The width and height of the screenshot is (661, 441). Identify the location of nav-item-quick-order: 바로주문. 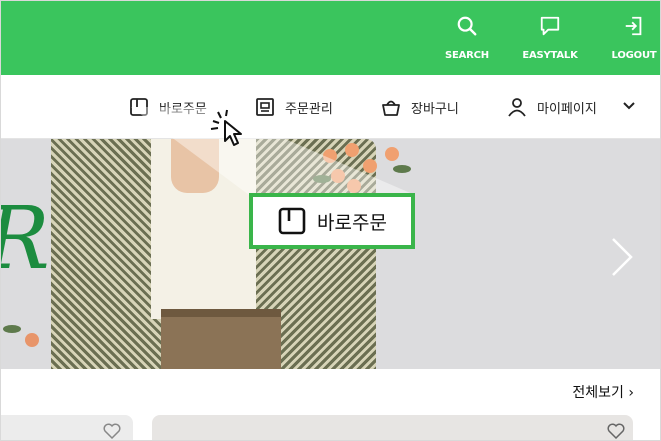
(168, 107).